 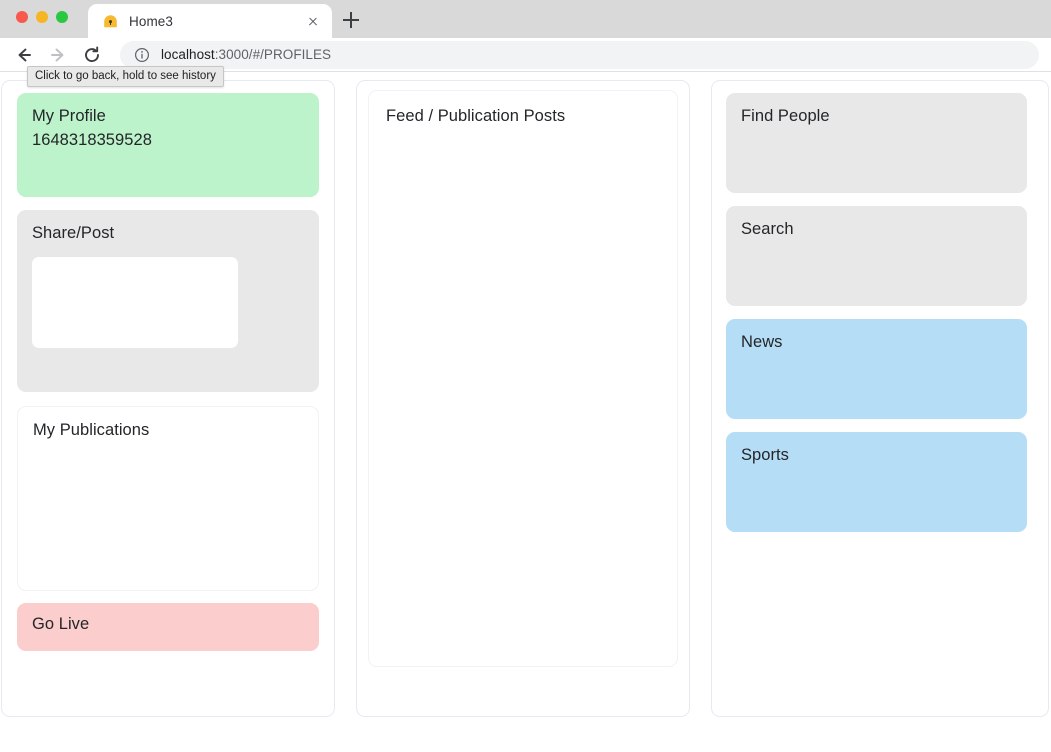 I want to click on my-publications-title: My Publications, so click(x=91, y=430).